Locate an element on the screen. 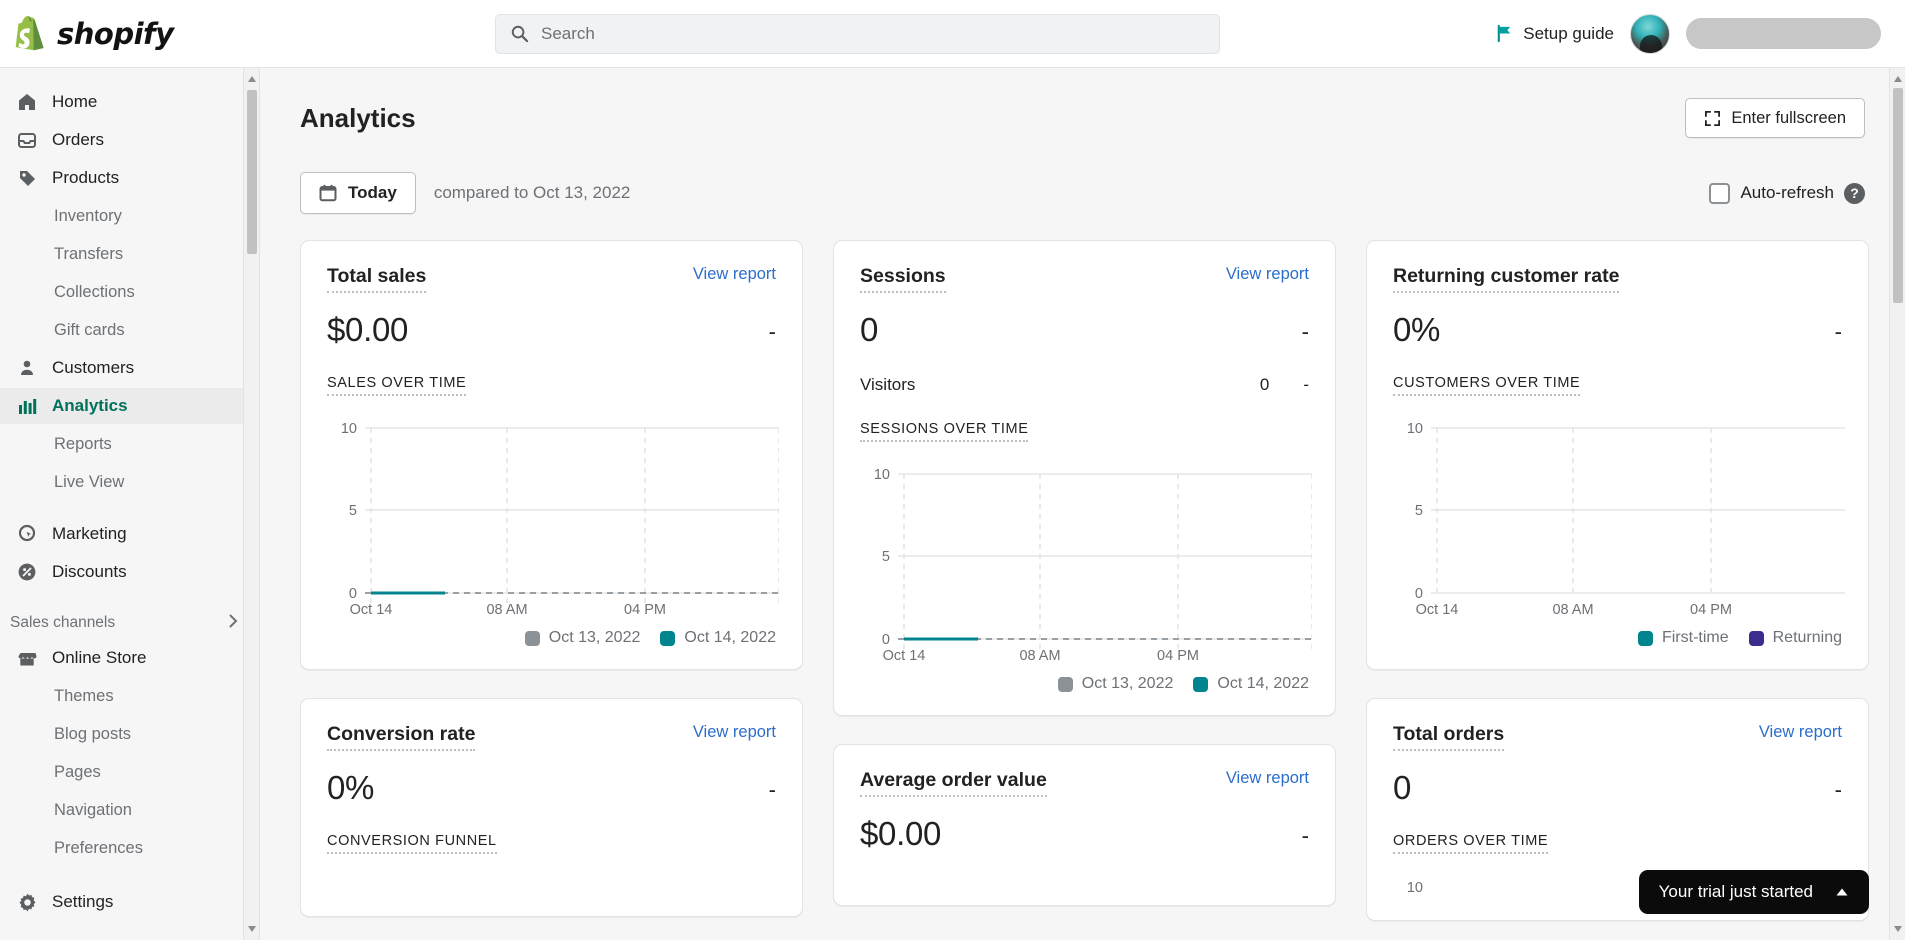 This screenshot has width=1905, height=940. auto-refresh-checkbox is located at coordinates (1720, 193).